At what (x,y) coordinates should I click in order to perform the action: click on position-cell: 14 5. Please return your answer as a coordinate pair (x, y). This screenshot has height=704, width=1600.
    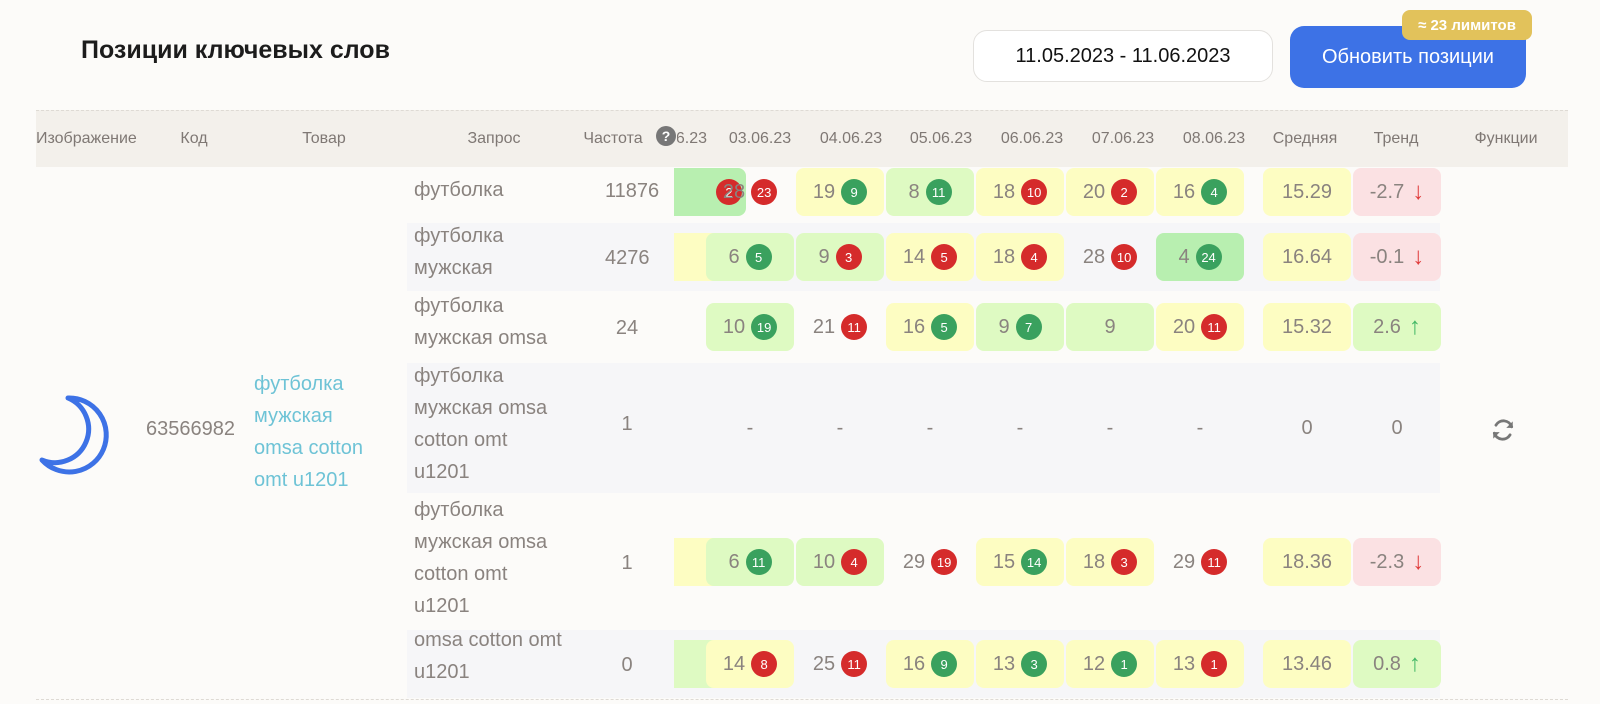
    Looking at the image, I should click on (930, 257).